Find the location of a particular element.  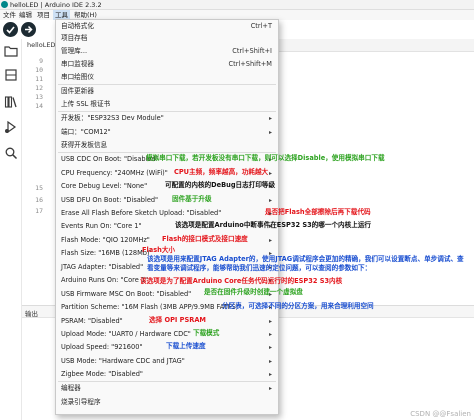

annotation-cpu-freq: CPU主频，频率越高，功耗越大 is located at coordinates (221, 172).